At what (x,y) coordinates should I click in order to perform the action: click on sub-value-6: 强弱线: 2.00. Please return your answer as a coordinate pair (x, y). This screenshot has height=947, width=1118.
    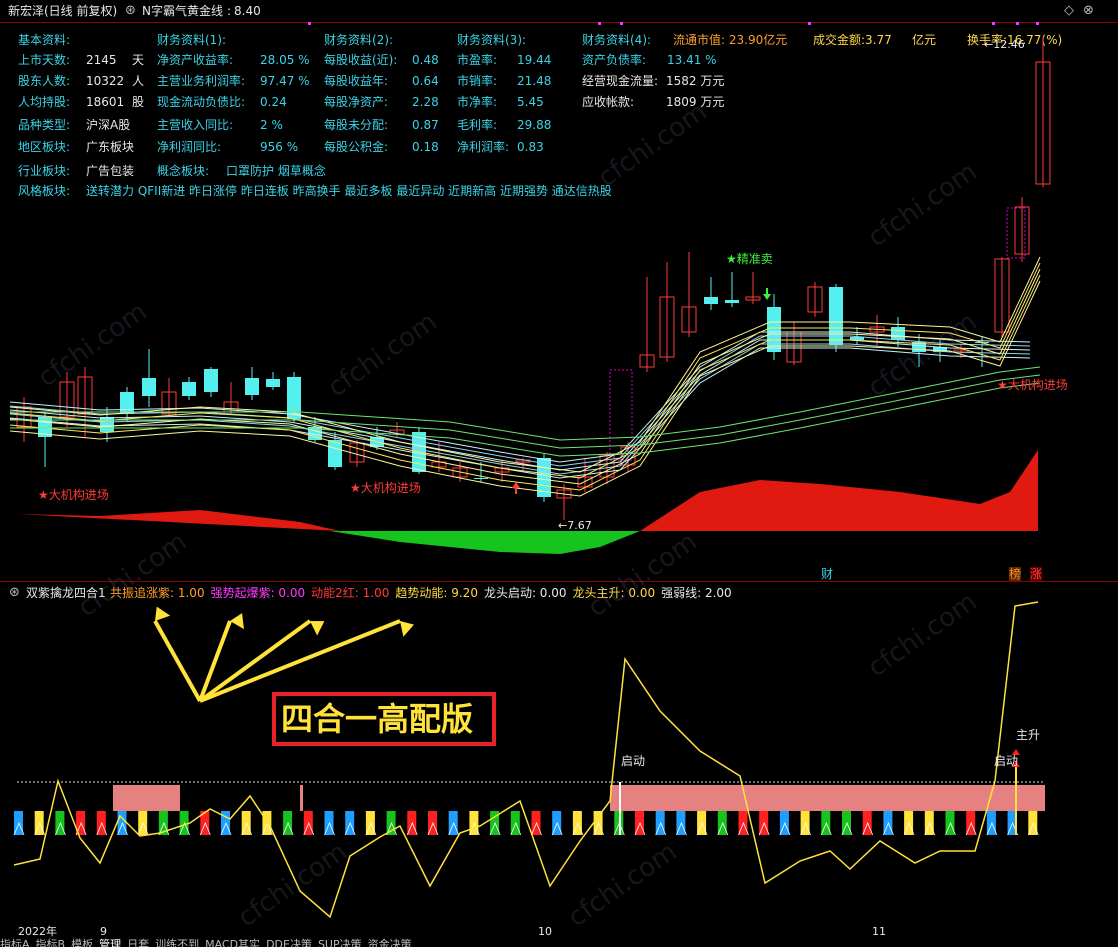
    Looking at the image, I should click on (696, 593).